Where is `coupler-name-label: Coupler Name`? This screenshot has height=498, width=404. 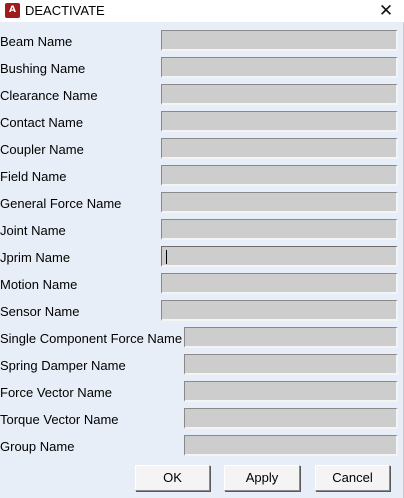 coupler-name-label: Coupler Name is located at coordinates (42, 149).